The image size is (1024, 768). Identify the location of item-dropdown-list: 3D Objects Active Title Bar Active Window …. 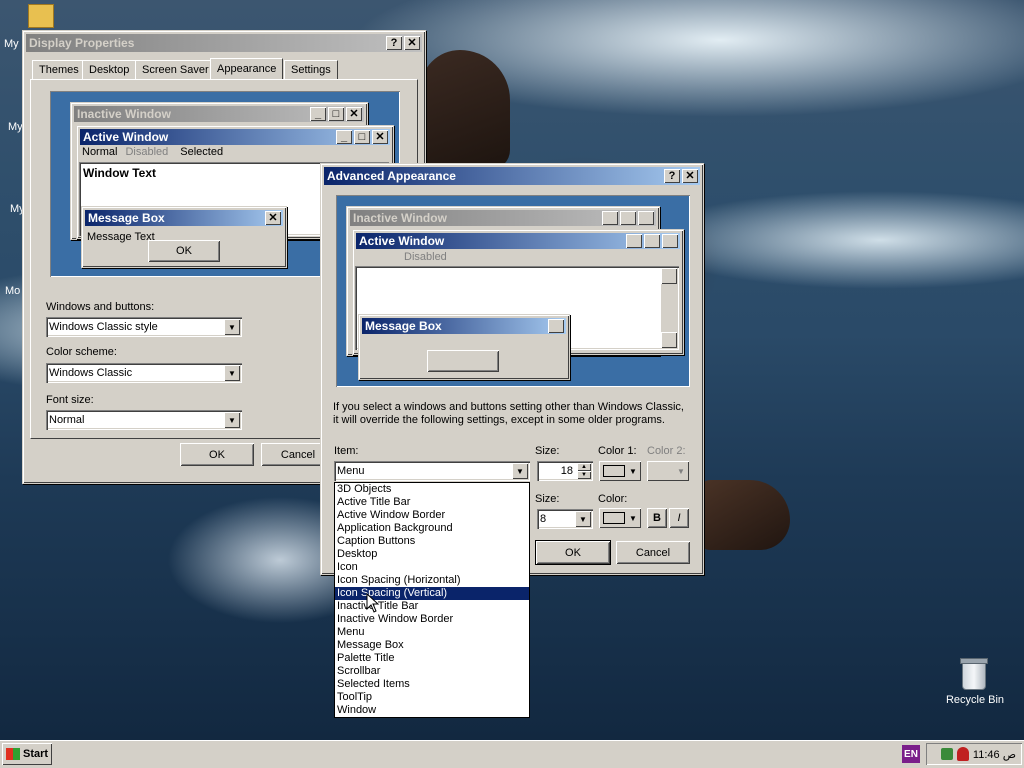
(432, 600).